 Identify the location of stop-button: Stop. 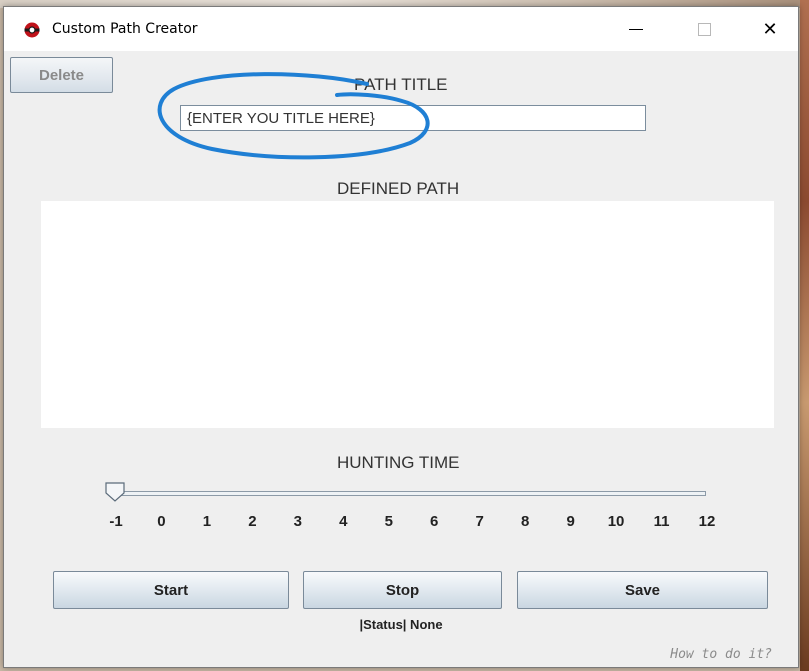
(402, 590).